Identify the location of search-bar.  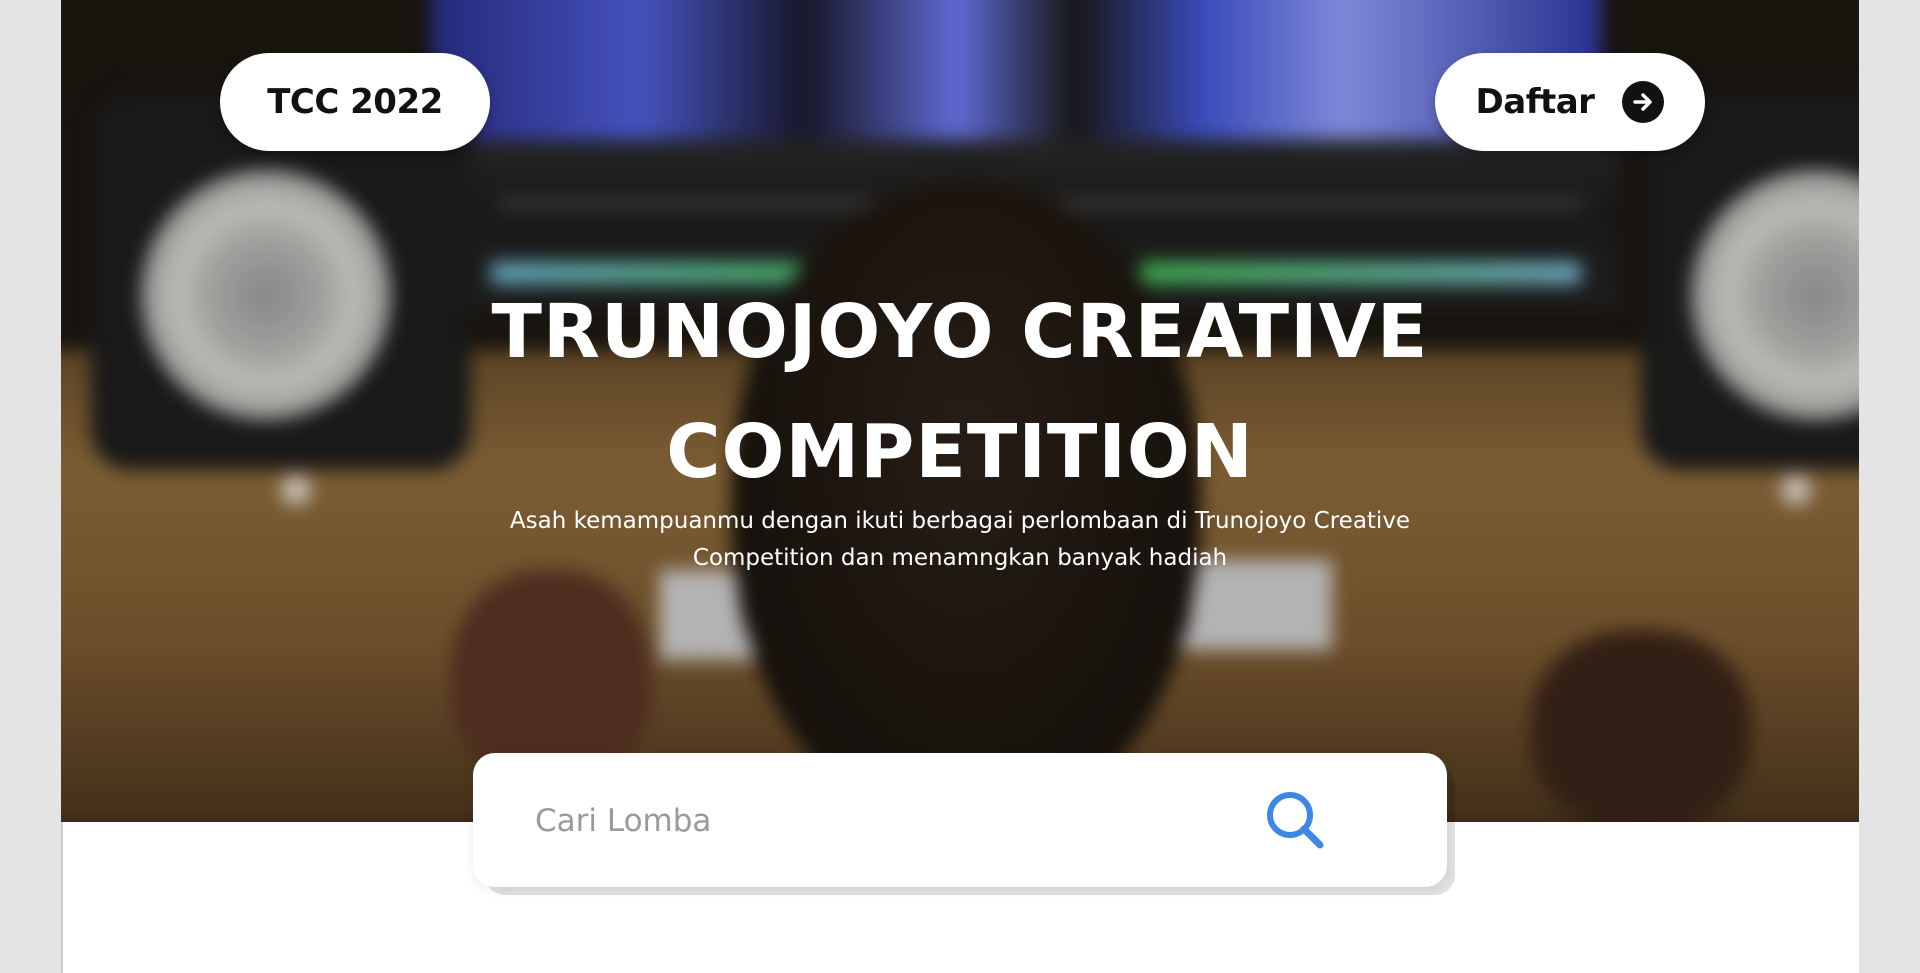
(960, 820).